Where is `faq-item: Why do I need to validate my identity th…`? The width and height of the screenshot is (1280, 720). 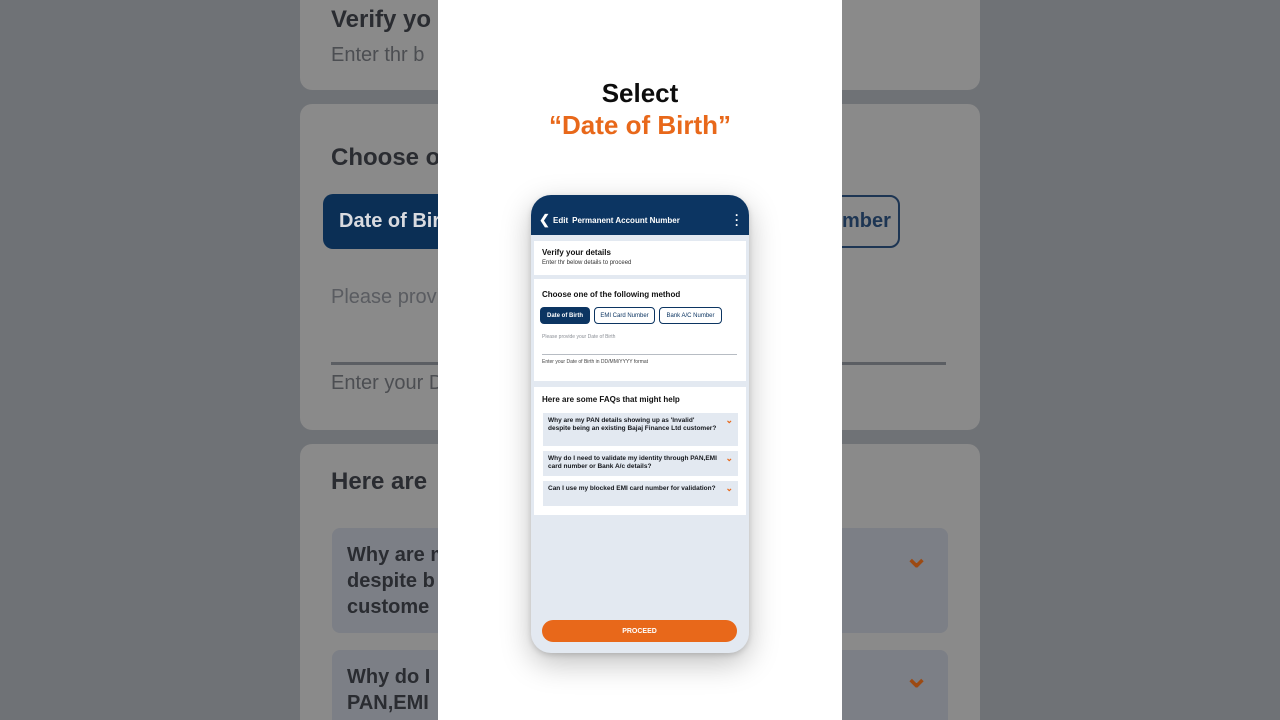
faq-item: Why do I need to validate my identity th… is located at coordinates (640, 463).